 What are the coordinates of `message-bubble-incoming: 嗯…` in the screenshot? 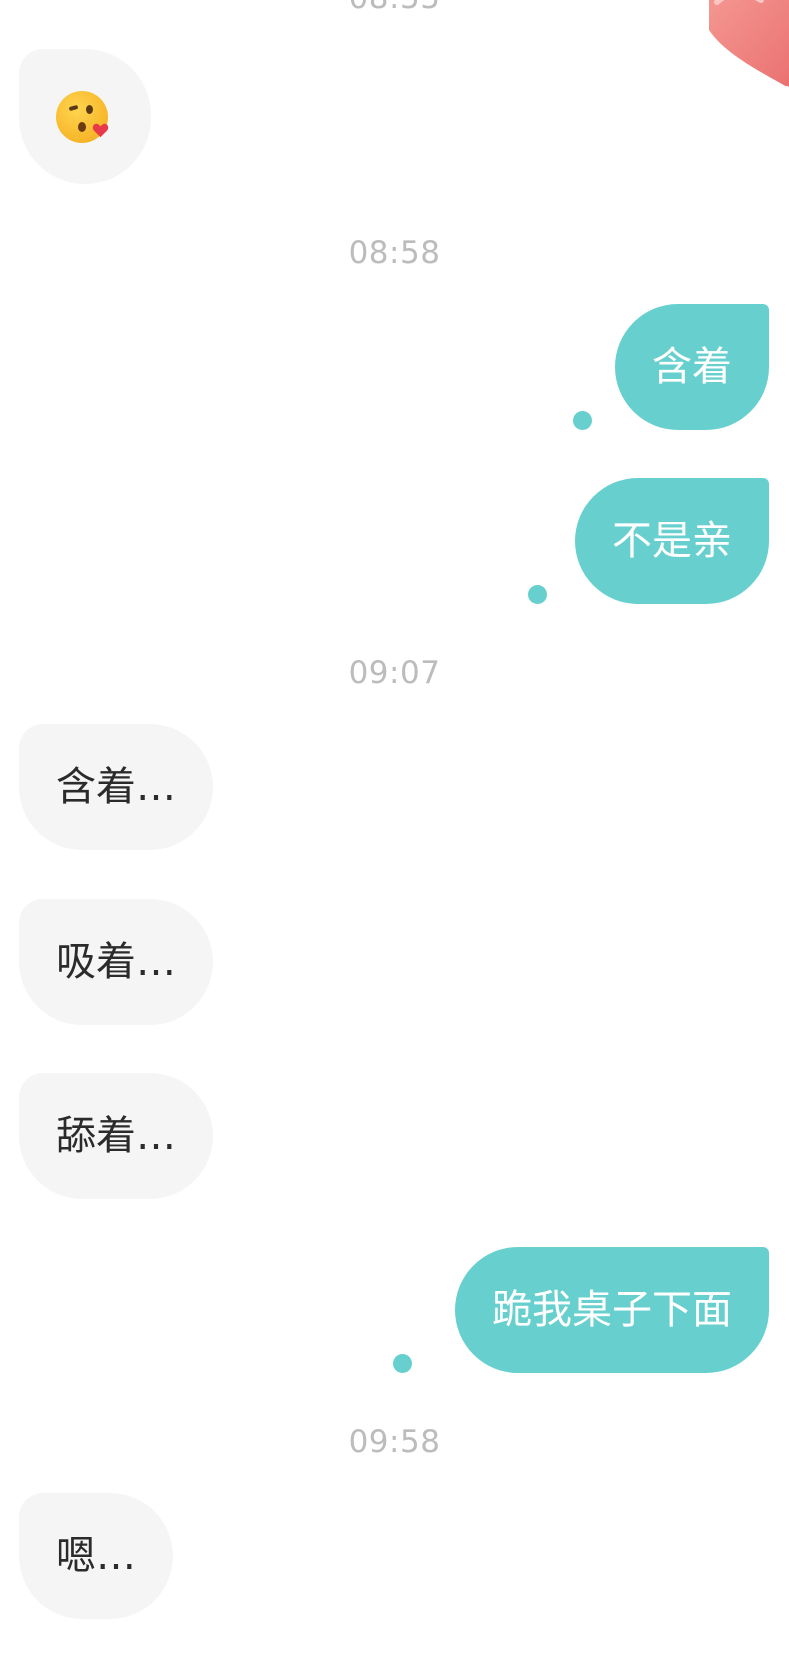 It's located at (96, 1556).